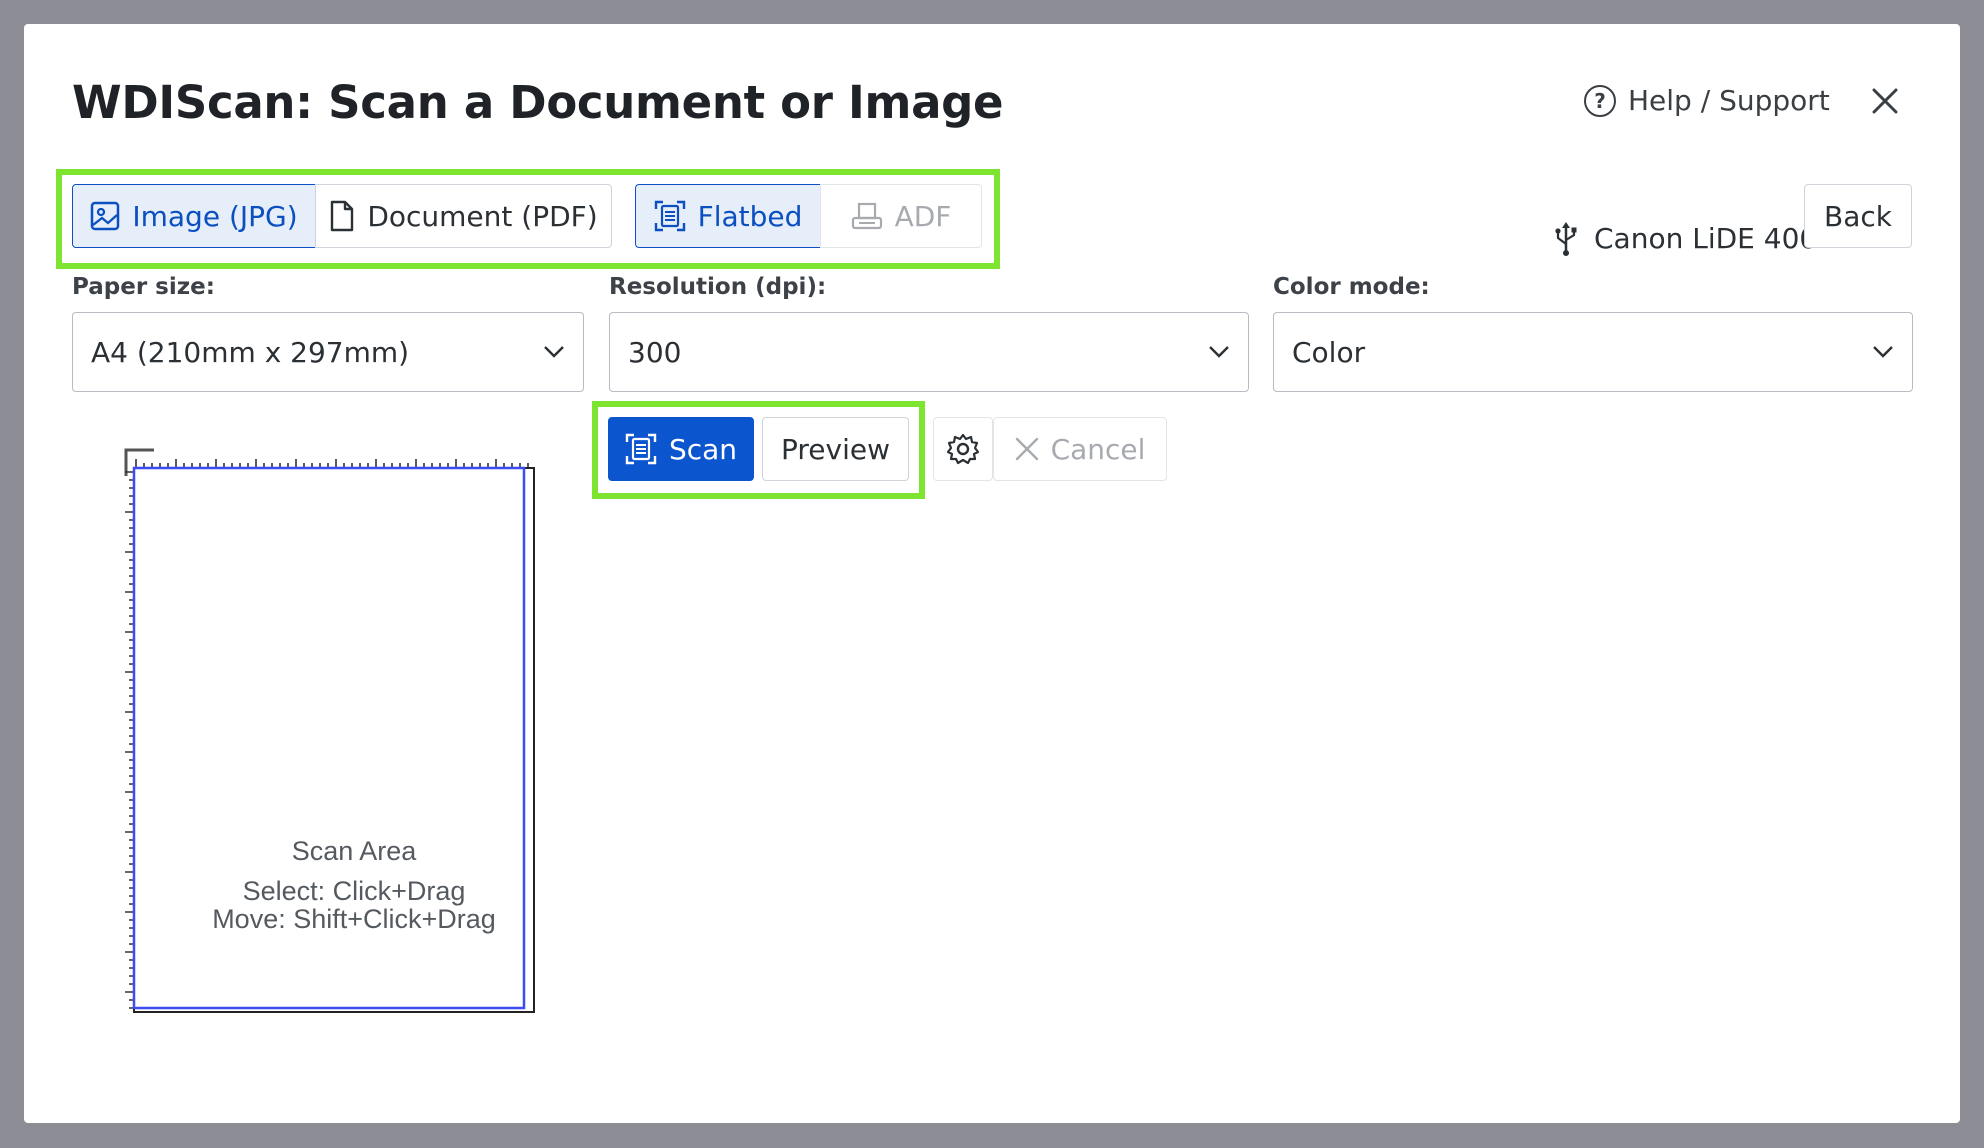  I want to click on gear-icon, so click(963, 449).